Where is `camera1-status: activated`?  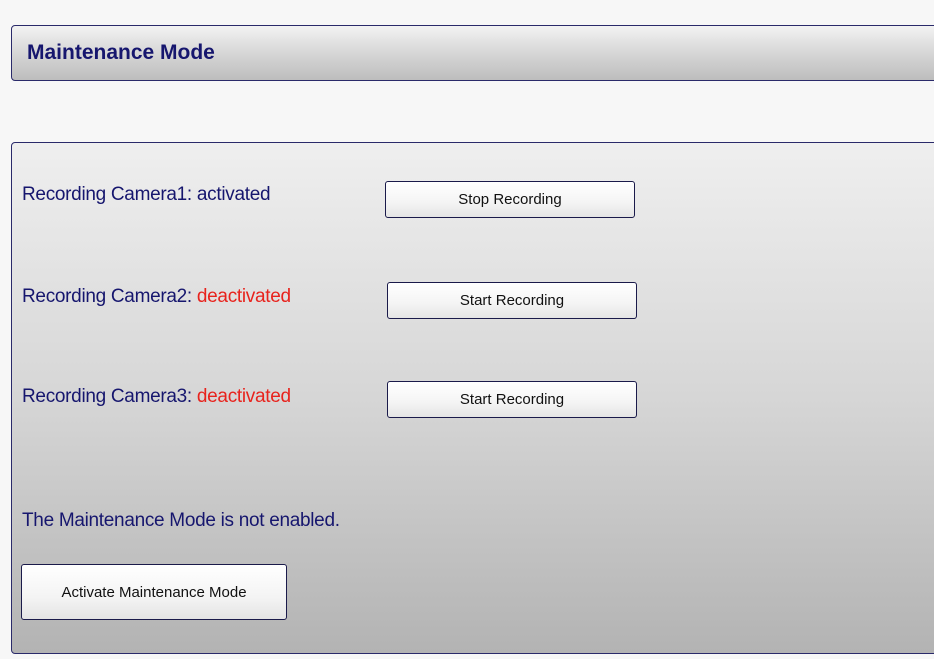
camera1-status: activated is located at coordinates (233, 194).